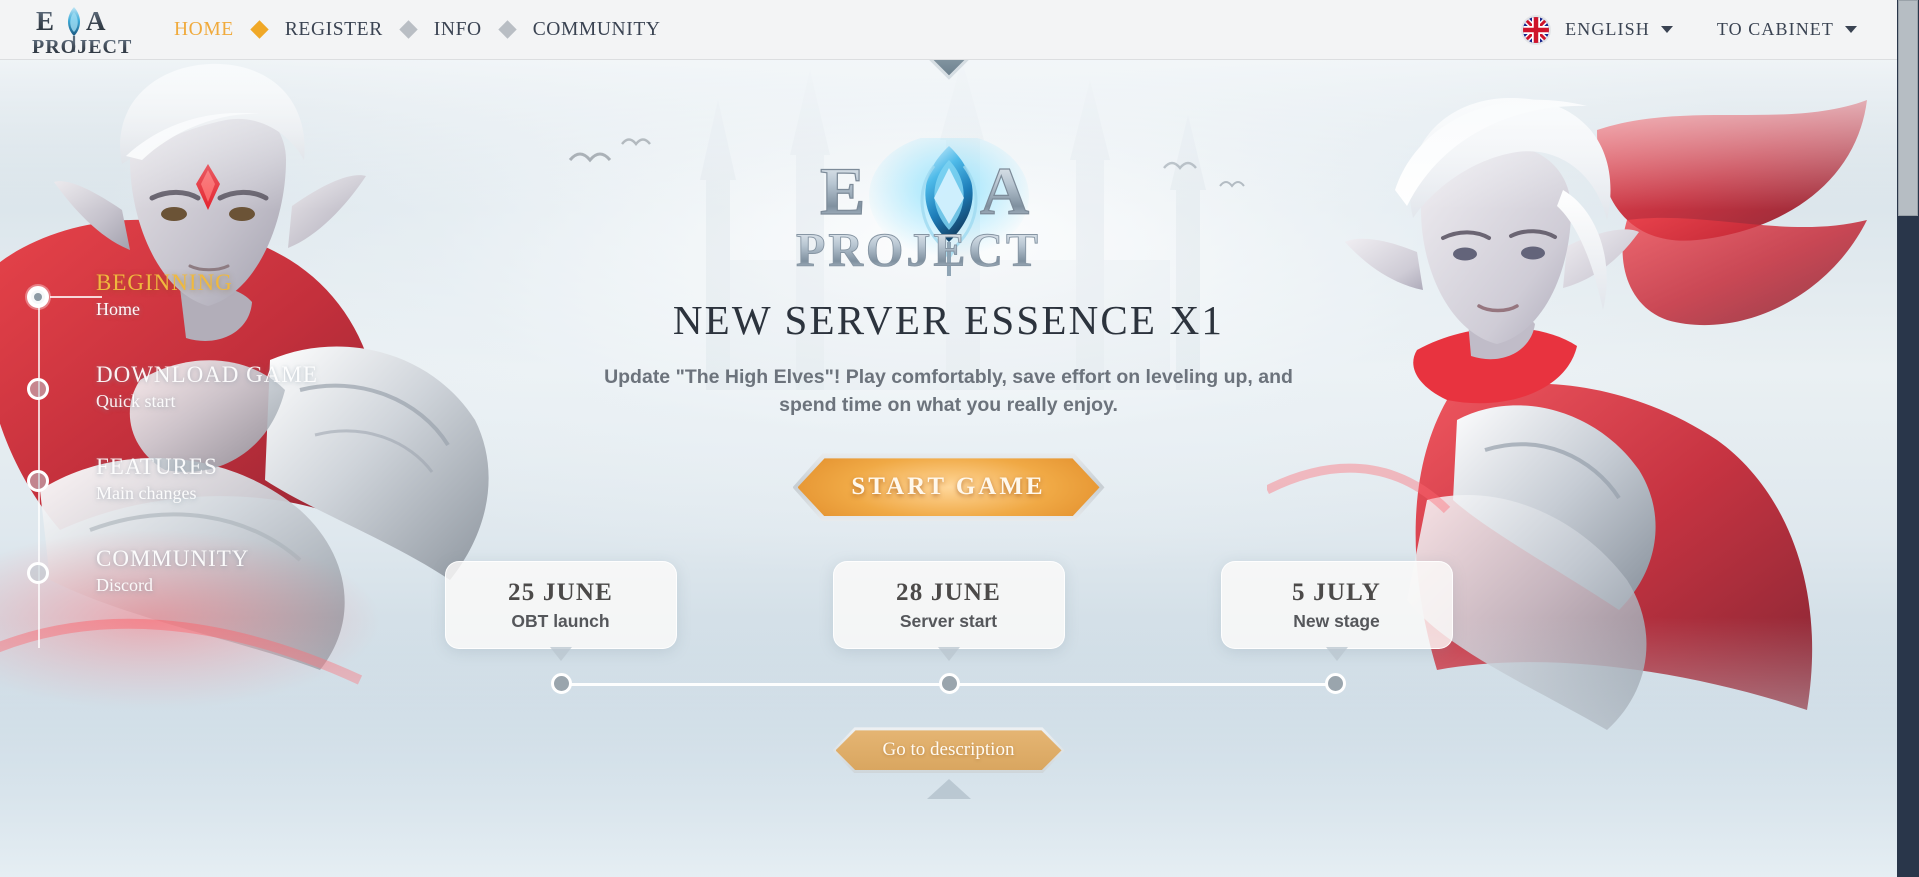 This screenshot has height=877, width=1919. What do you see at coordinates (948, 789) in the screenshot?
I see `chevron-down-large-icon` at bounding box center [948, 789].